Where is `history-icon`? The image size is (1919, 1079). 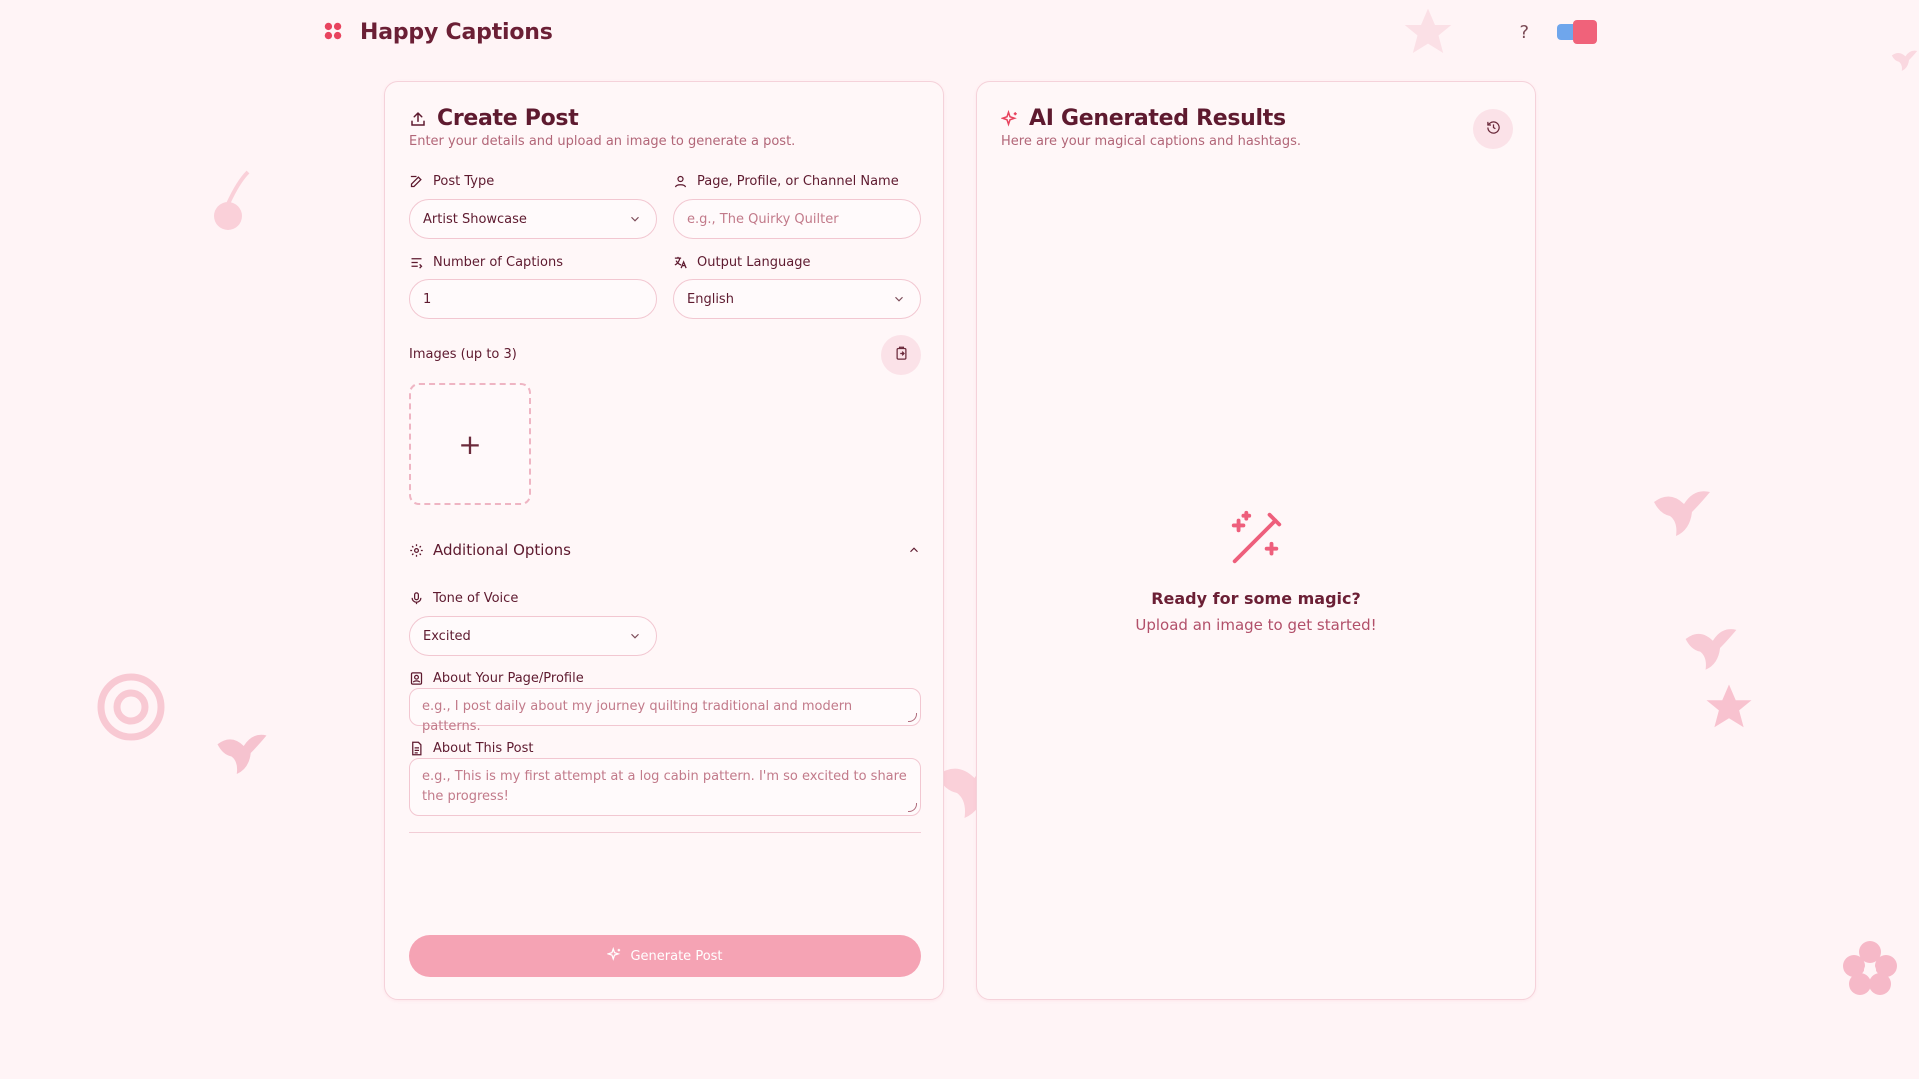 history-icon is located at coordinates (1493, 129).